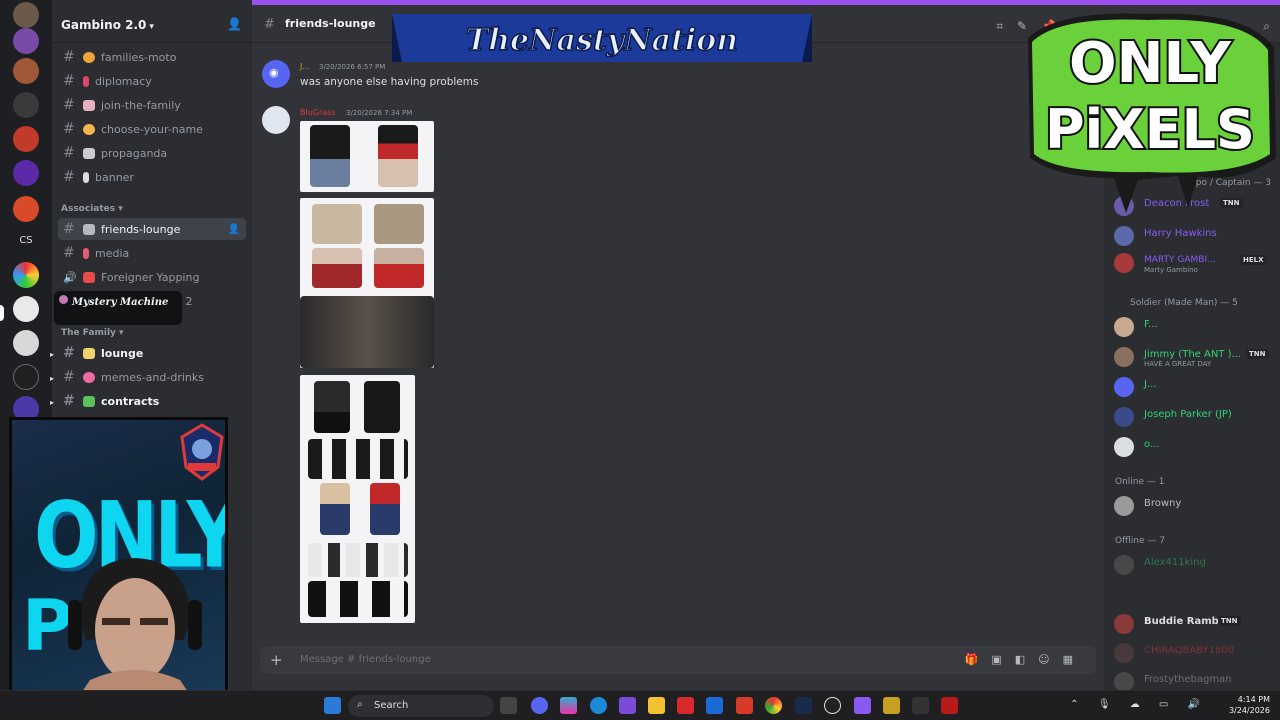  I want to click on channel-contracts: # contracts, so click(152, 401).